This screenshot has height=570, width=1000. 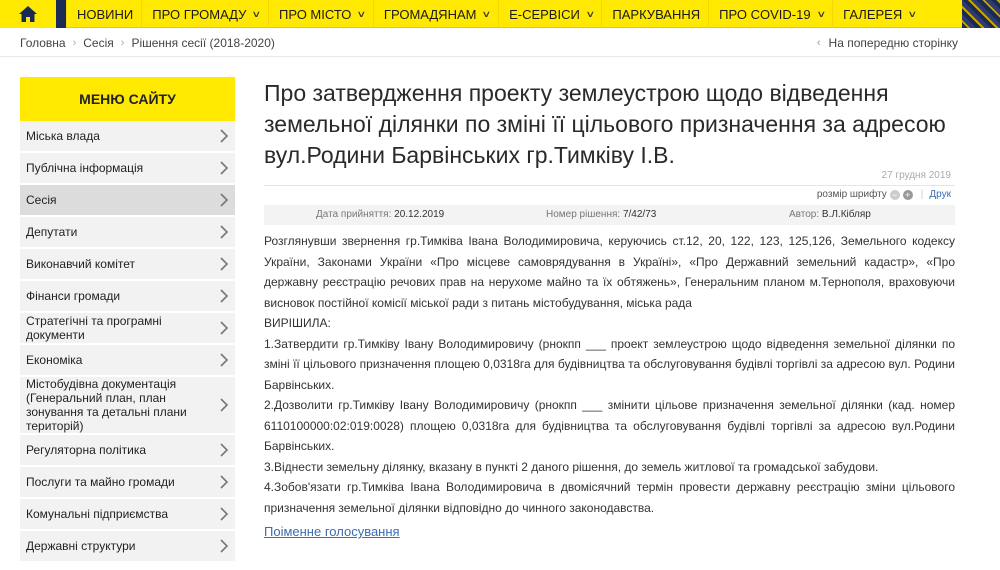 What do you see at coordinates (893, 43) in the screenshot?
I see `back-link-label: На попередню сторінку` at bounding box center [893, 43].